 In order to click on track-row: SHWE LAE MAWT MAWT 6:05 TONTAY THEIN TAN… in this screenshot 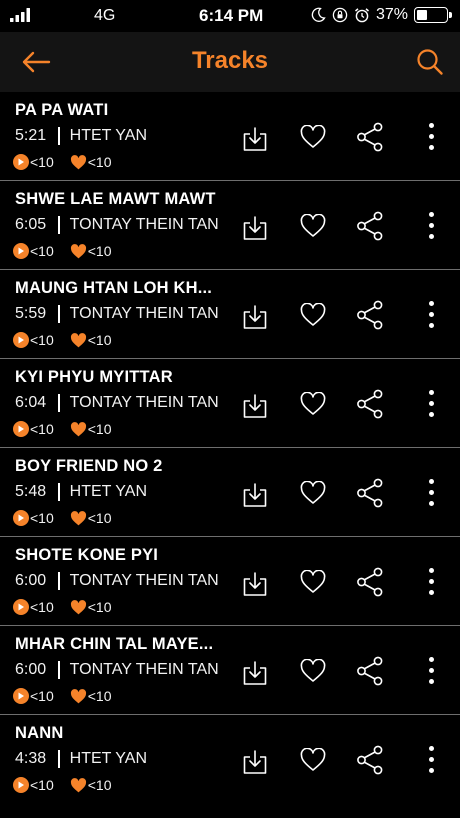, I will do `click(230, 225)`.